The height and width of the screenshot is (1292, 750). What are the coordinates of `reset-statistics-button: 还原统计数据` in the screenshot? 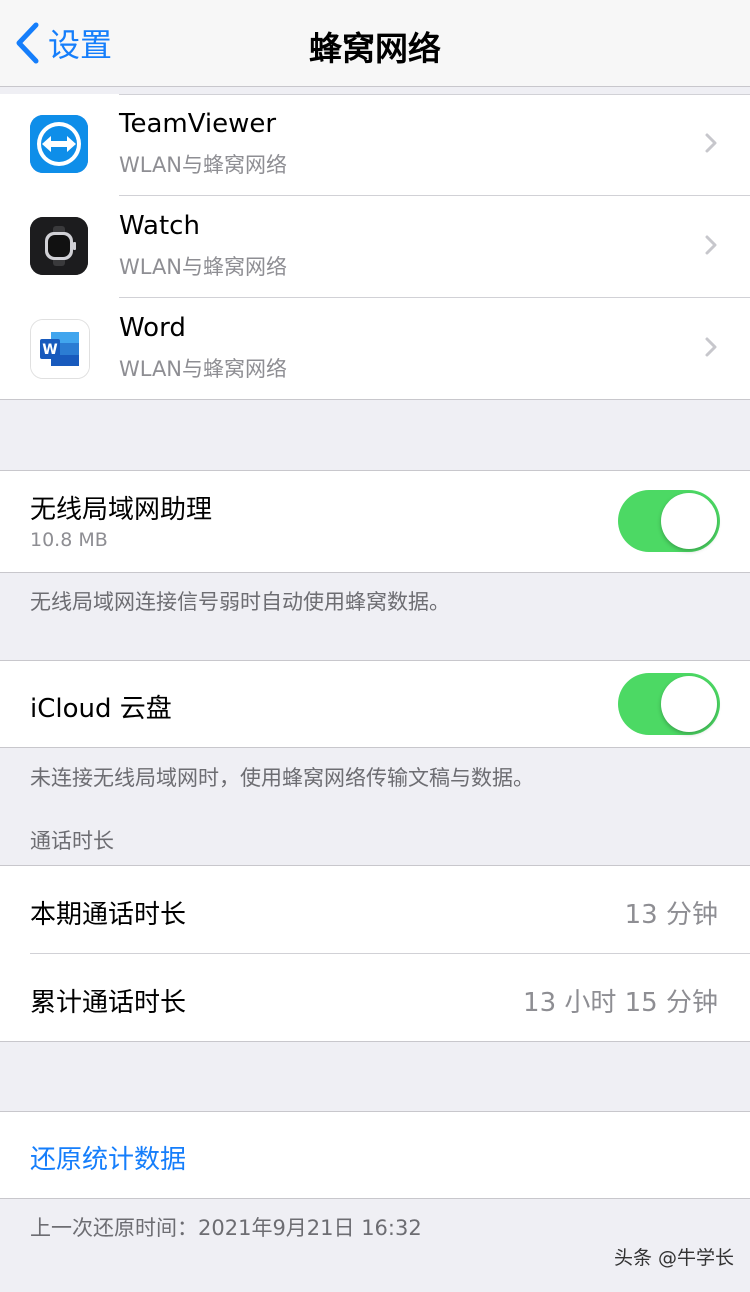 It's located at (108, 1157).